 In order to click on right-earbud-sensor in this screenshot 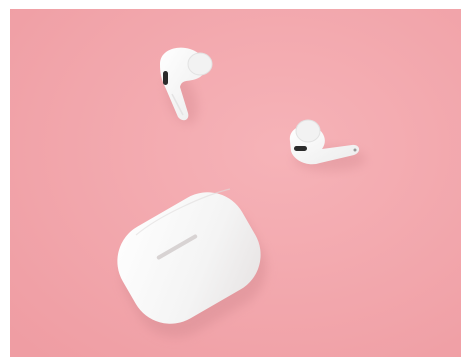, I will do `click(300, 148)`.